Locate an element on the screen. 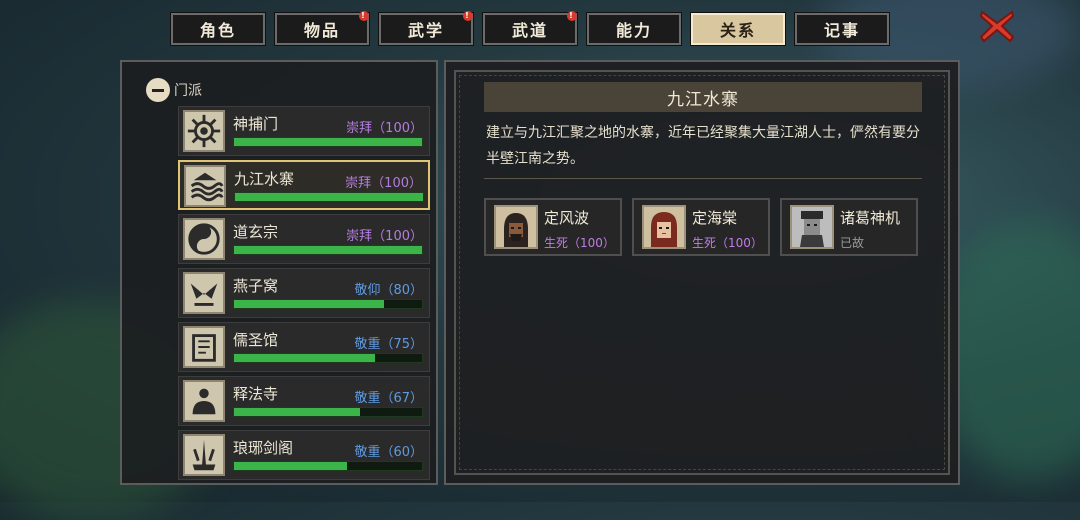 Image resolution: width=1080 pixels, height=520 pixels. close-icon is located at coordinates (997, 26).